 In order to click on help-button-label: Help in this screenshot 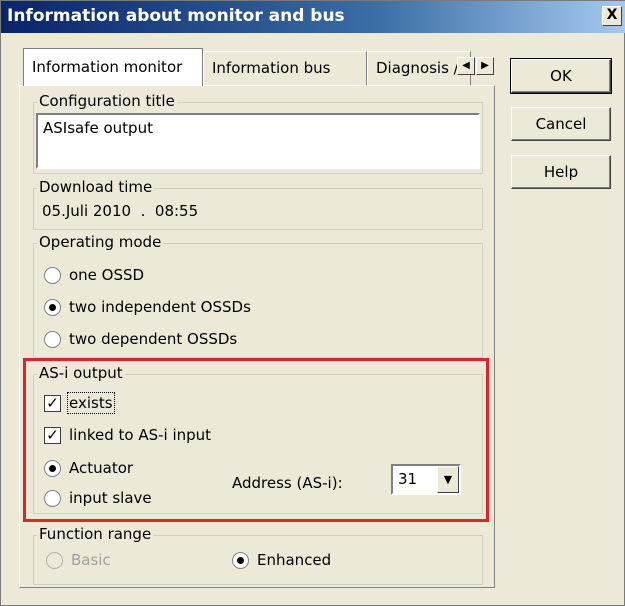, I will do `click(561, 172)`.